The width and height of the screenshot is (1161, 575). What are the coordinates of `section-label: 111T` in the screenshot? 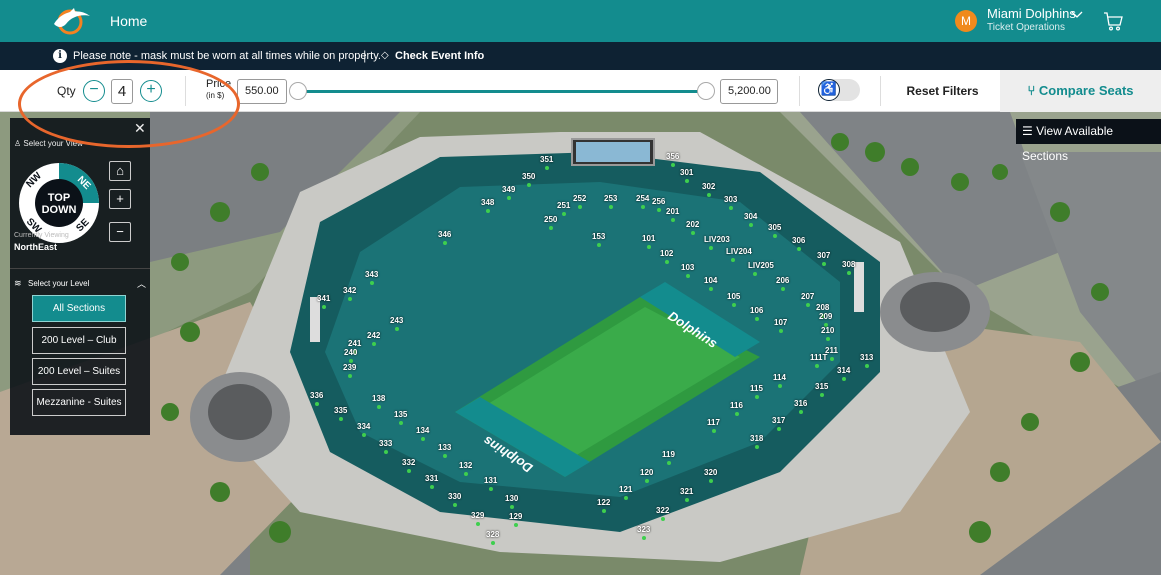 It's located at (818, 357).